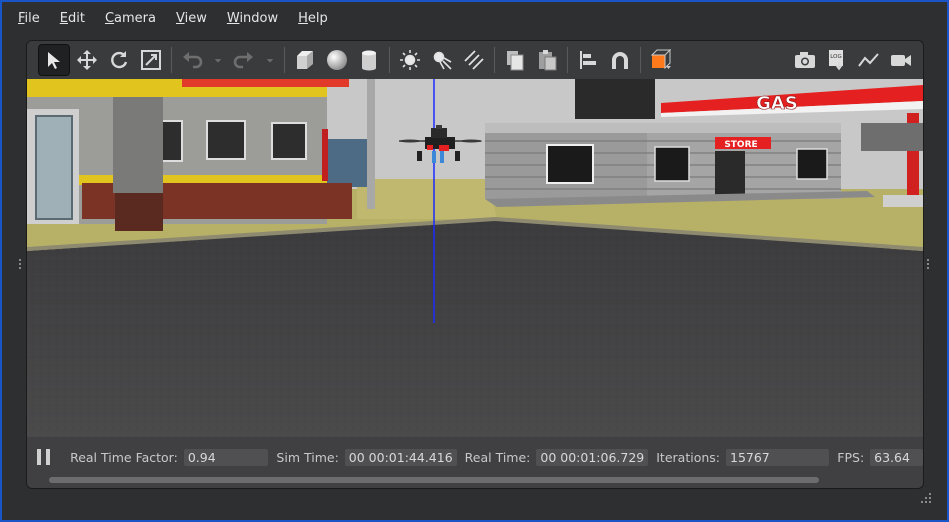 The image size is (949, 522). Describe the element at coordinates (44, 457) in the screenshot. I see `pause-icon` at that location.